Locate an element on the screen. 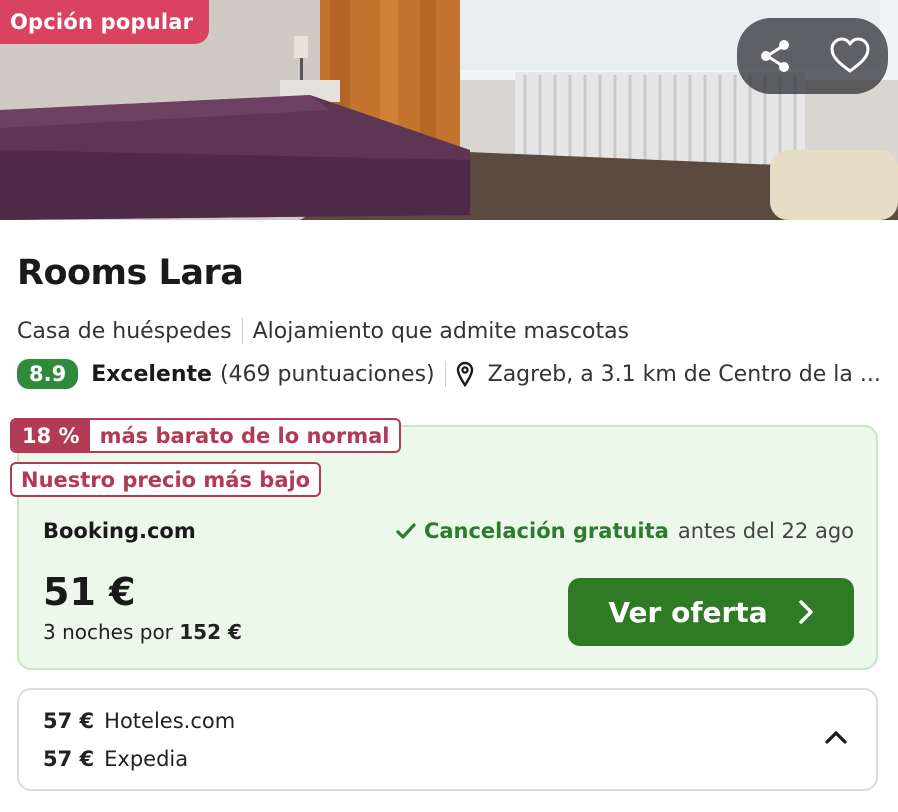 The height and width of the screenshot is (812, 898). discount-percent: 18 % is located at coordinates (51, 435).